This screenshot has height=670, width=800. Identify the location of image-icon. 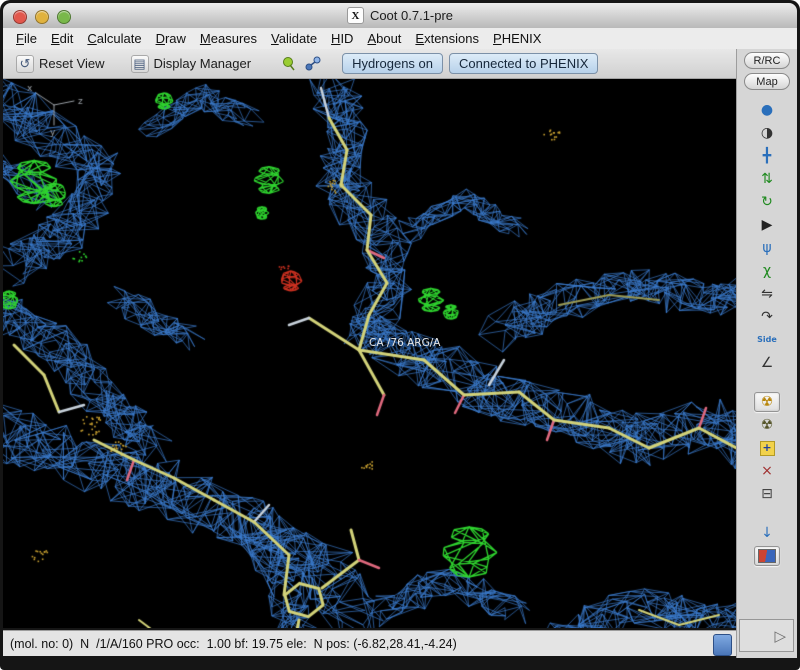
(767, 556).